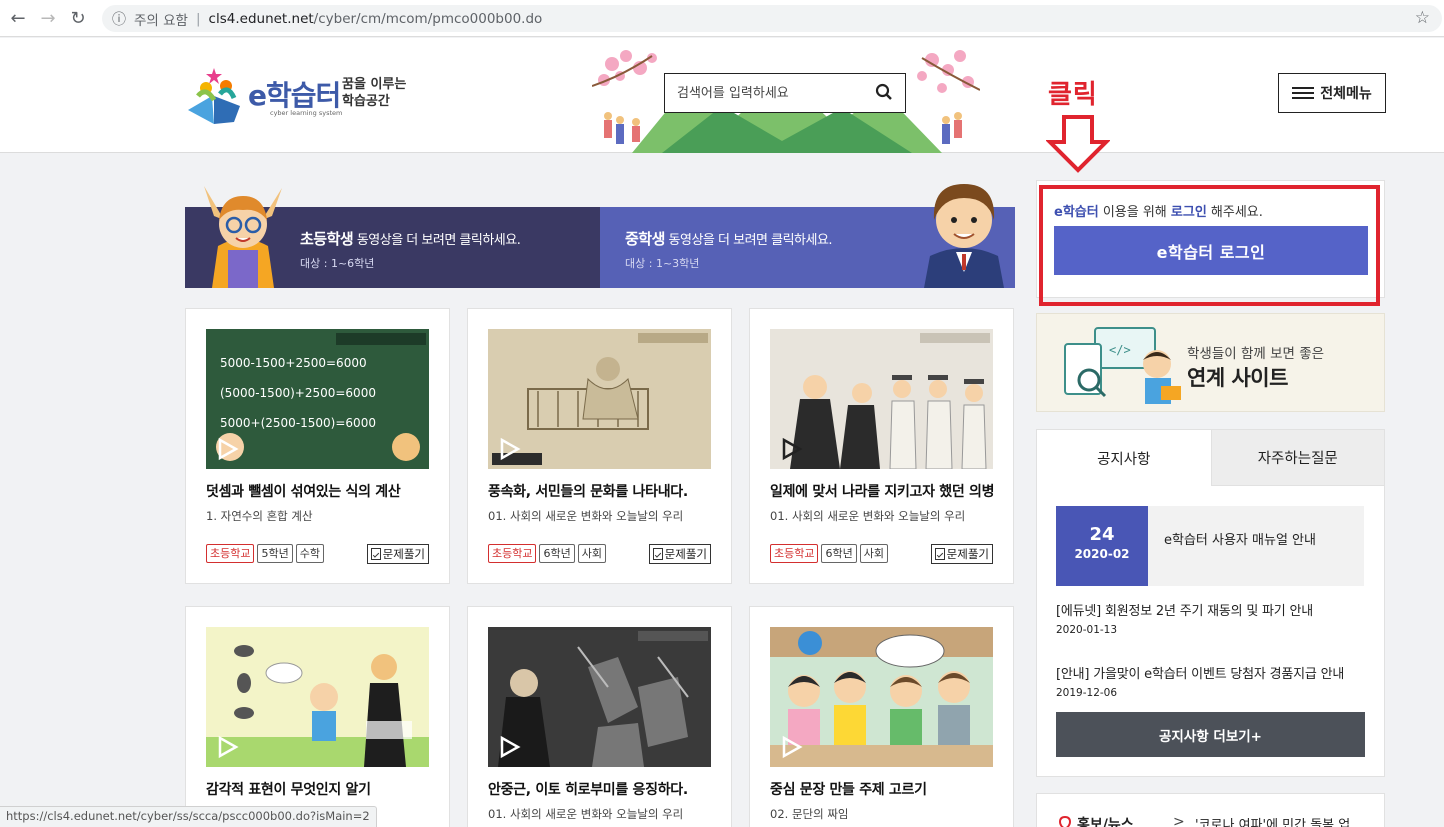 The height and width of the screenshot is (827, 1444). Describe the element at coordinates (309, 553) in the screenshot. I see `subject-tag: 수학` at that location.